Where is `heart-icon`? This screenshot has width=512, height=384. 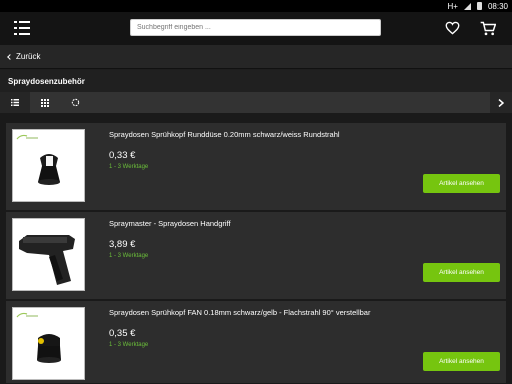 heart-icon is located at coordinates (452, 28).